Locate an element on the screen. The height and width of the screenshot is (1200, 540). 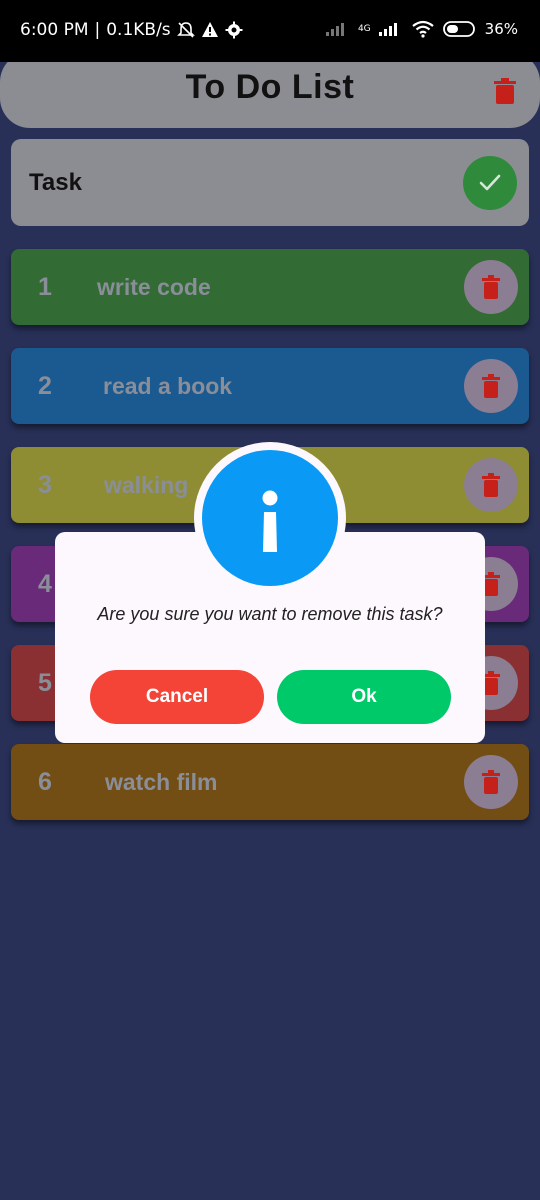
add-task-button is located at coordinates (490, 183).